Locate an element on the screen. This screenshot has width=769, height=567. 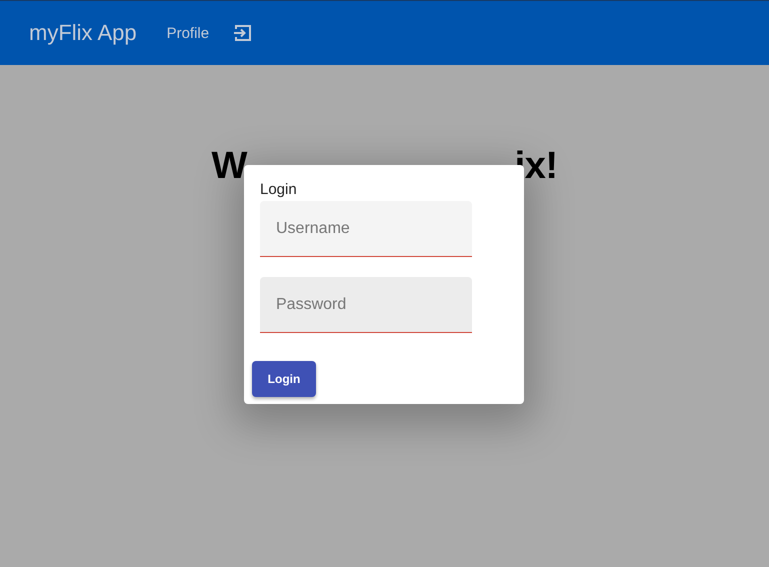
profile-link: Profile is located at coordinates (188, 33).